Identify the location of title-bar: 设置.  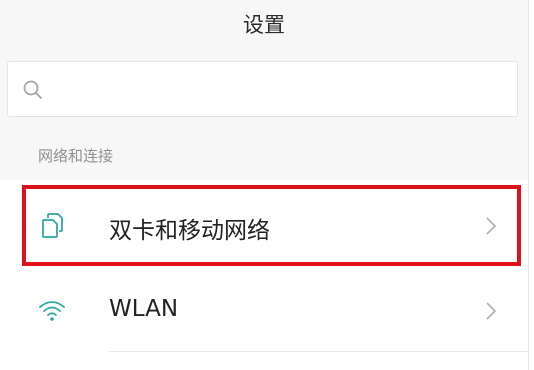
(264, 23).